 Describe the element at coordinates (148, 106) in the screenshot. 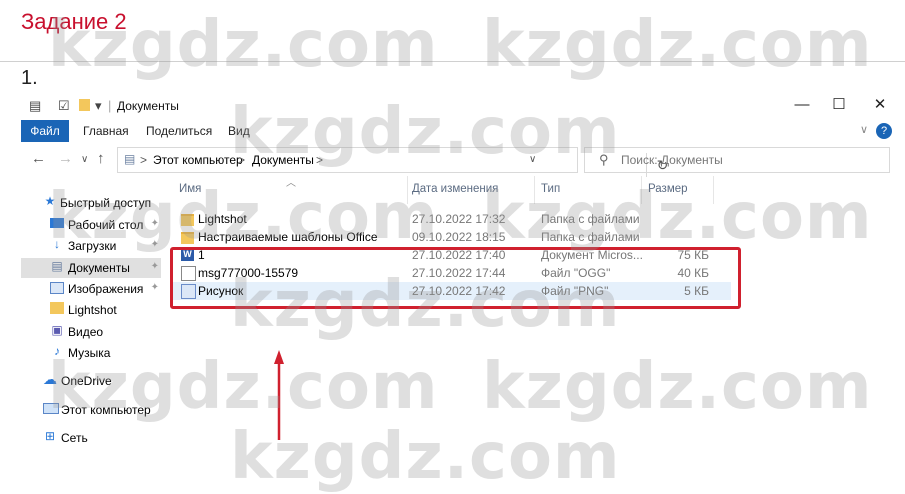

I see `window-title: Документы` at that location.